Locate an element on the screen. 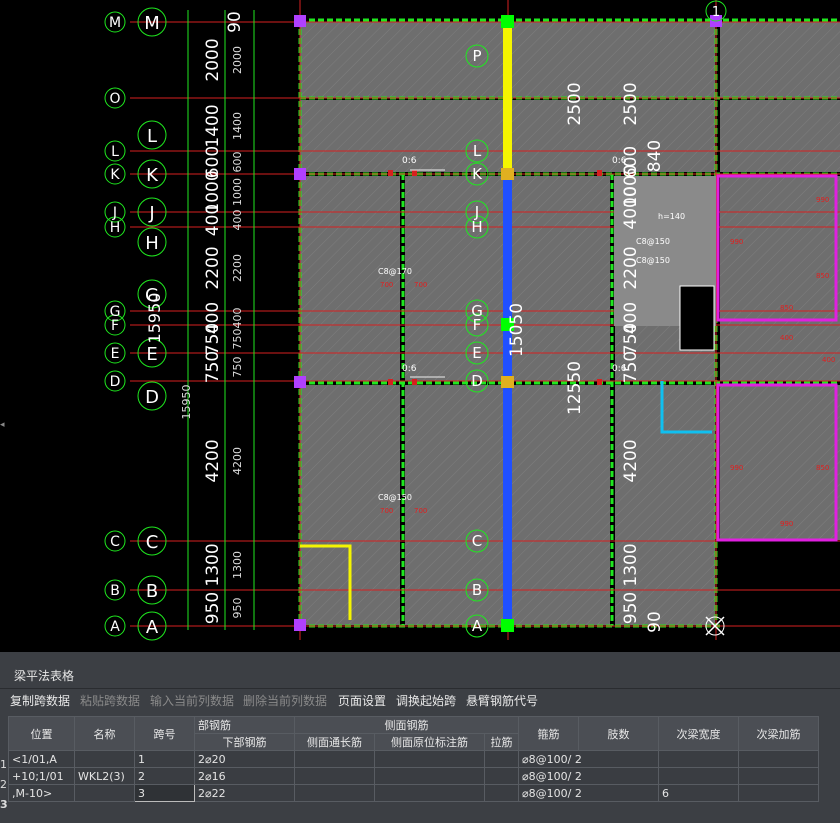 The width and height of the screenshot is (840, 823). cell-span: 1 is located at coordinates (164, 759).